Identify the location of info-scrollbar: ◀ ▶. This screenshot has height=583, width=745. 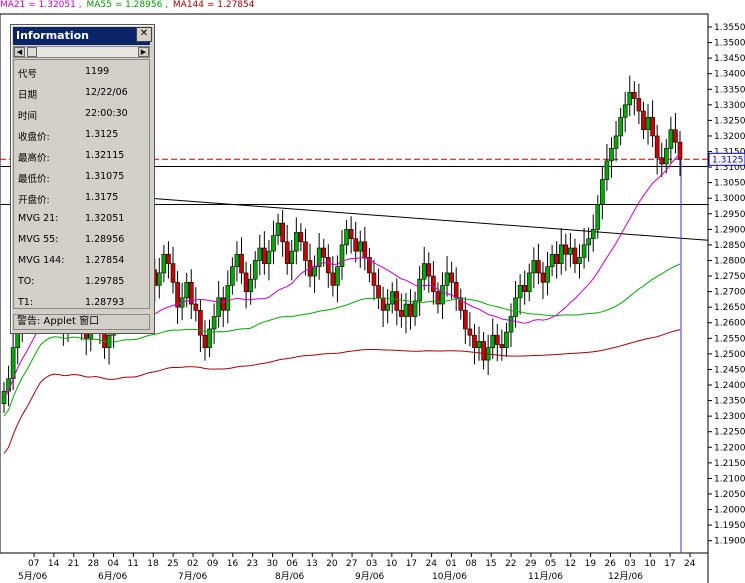
(81, 52).